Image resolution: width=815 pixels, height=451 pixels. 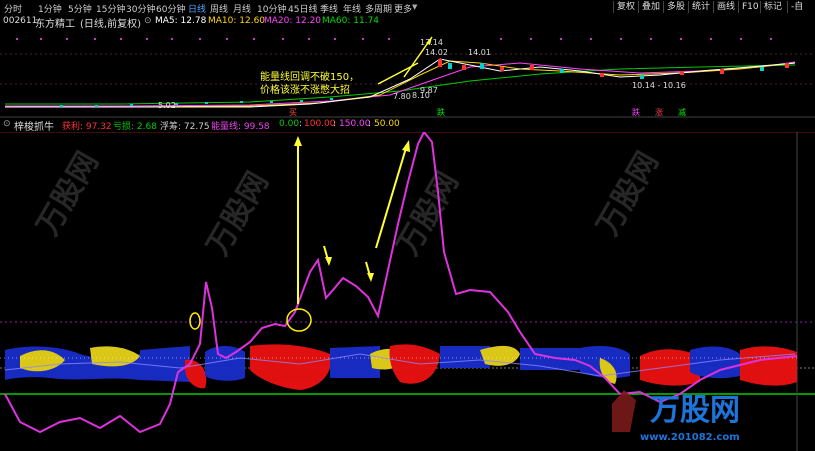 I want to click on indicator-name: 梓梭抓牛, so click(x=34, y=127).